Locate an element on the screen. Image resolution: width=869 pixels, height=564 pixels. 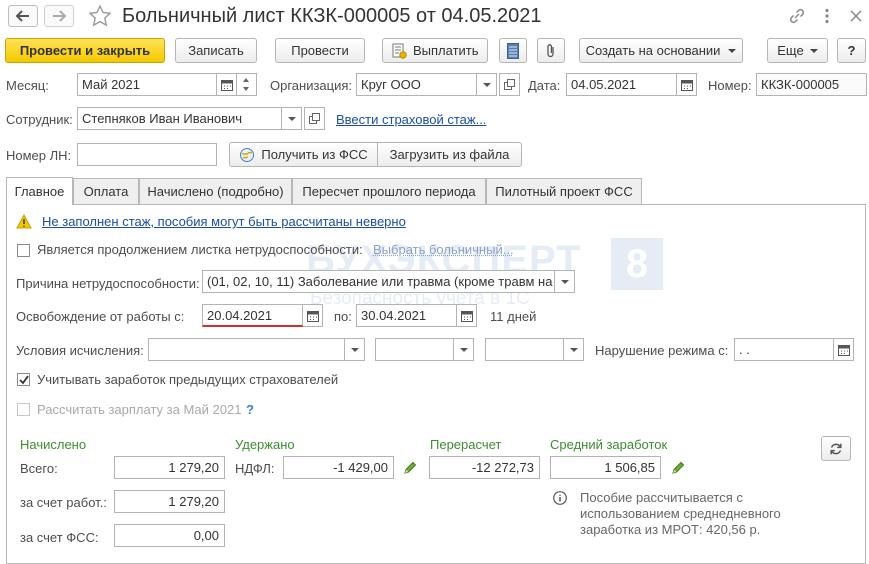
release-to-field: 30.04.2021 is located at coordinates (406, 315).